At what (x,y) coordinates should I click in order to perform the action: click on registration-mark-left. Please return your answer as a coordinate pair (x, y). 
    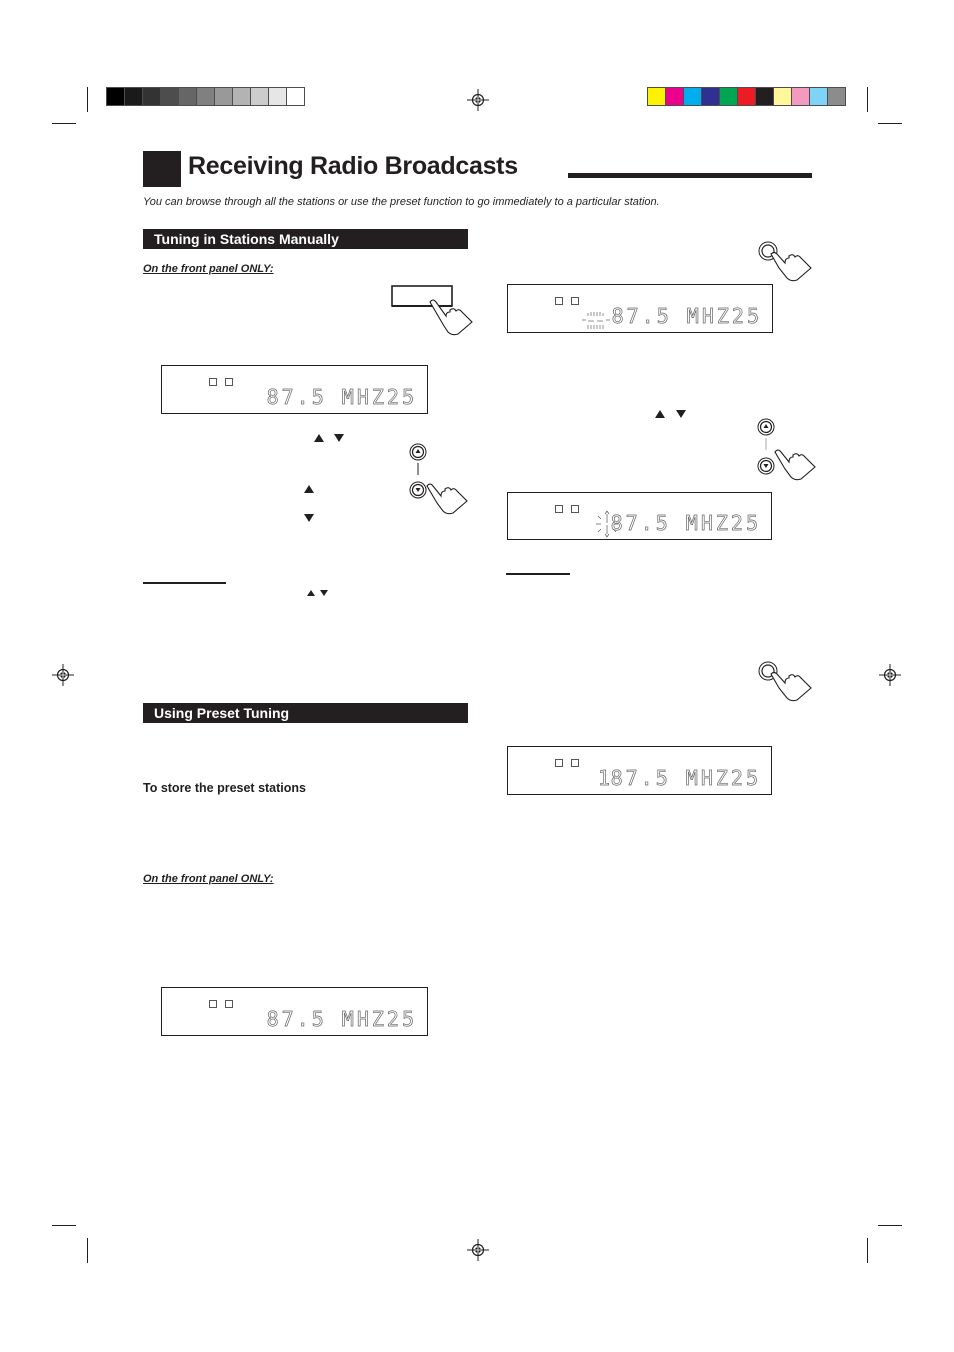
    Looking at the image, I should click on (63, 675).